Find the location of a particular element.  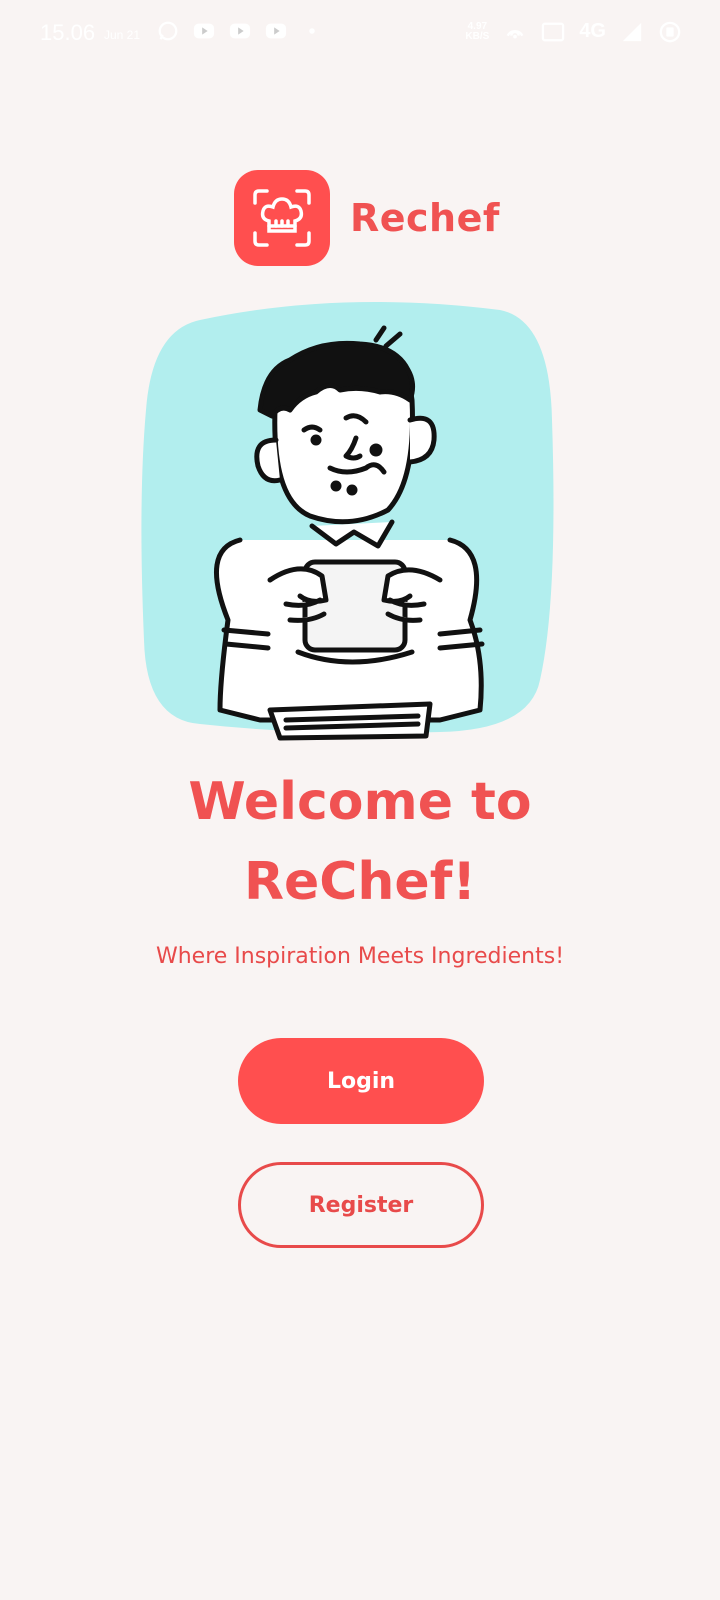

welcome-line-2: ReChef! is located at coordinates (360, 882).